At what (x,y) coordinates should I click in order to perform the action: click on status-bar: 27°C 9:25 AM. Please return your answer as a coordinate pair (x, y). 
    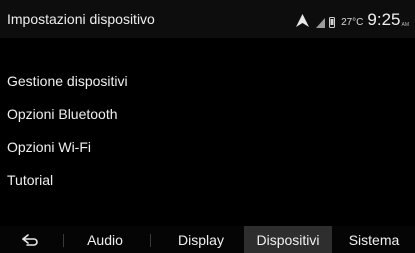
    Looking at the image, I should click on (352, 17).